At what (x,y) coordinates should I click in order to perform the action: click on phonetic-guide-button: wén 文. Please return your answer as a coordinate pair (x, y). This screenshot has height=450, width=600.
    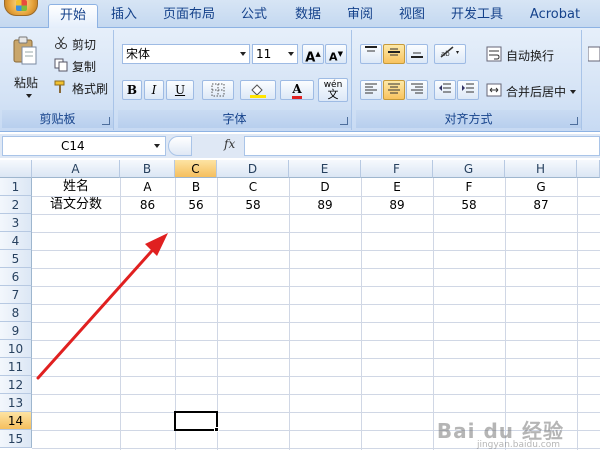
    Looking at the image, I should click on (333, 90).